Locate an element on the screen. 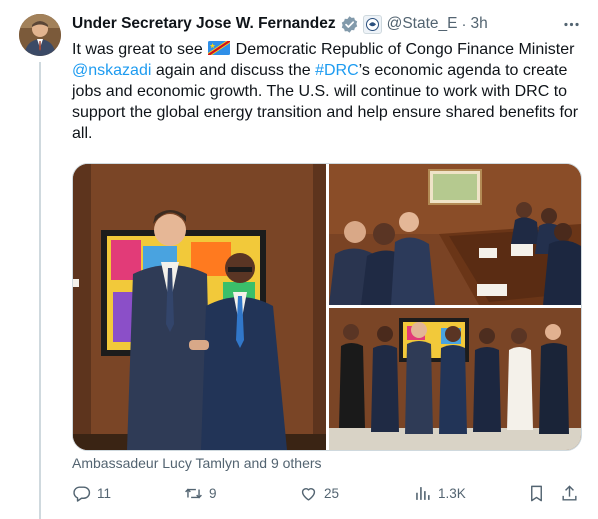  reply-button: 11 is located at coordinates (91, 493).